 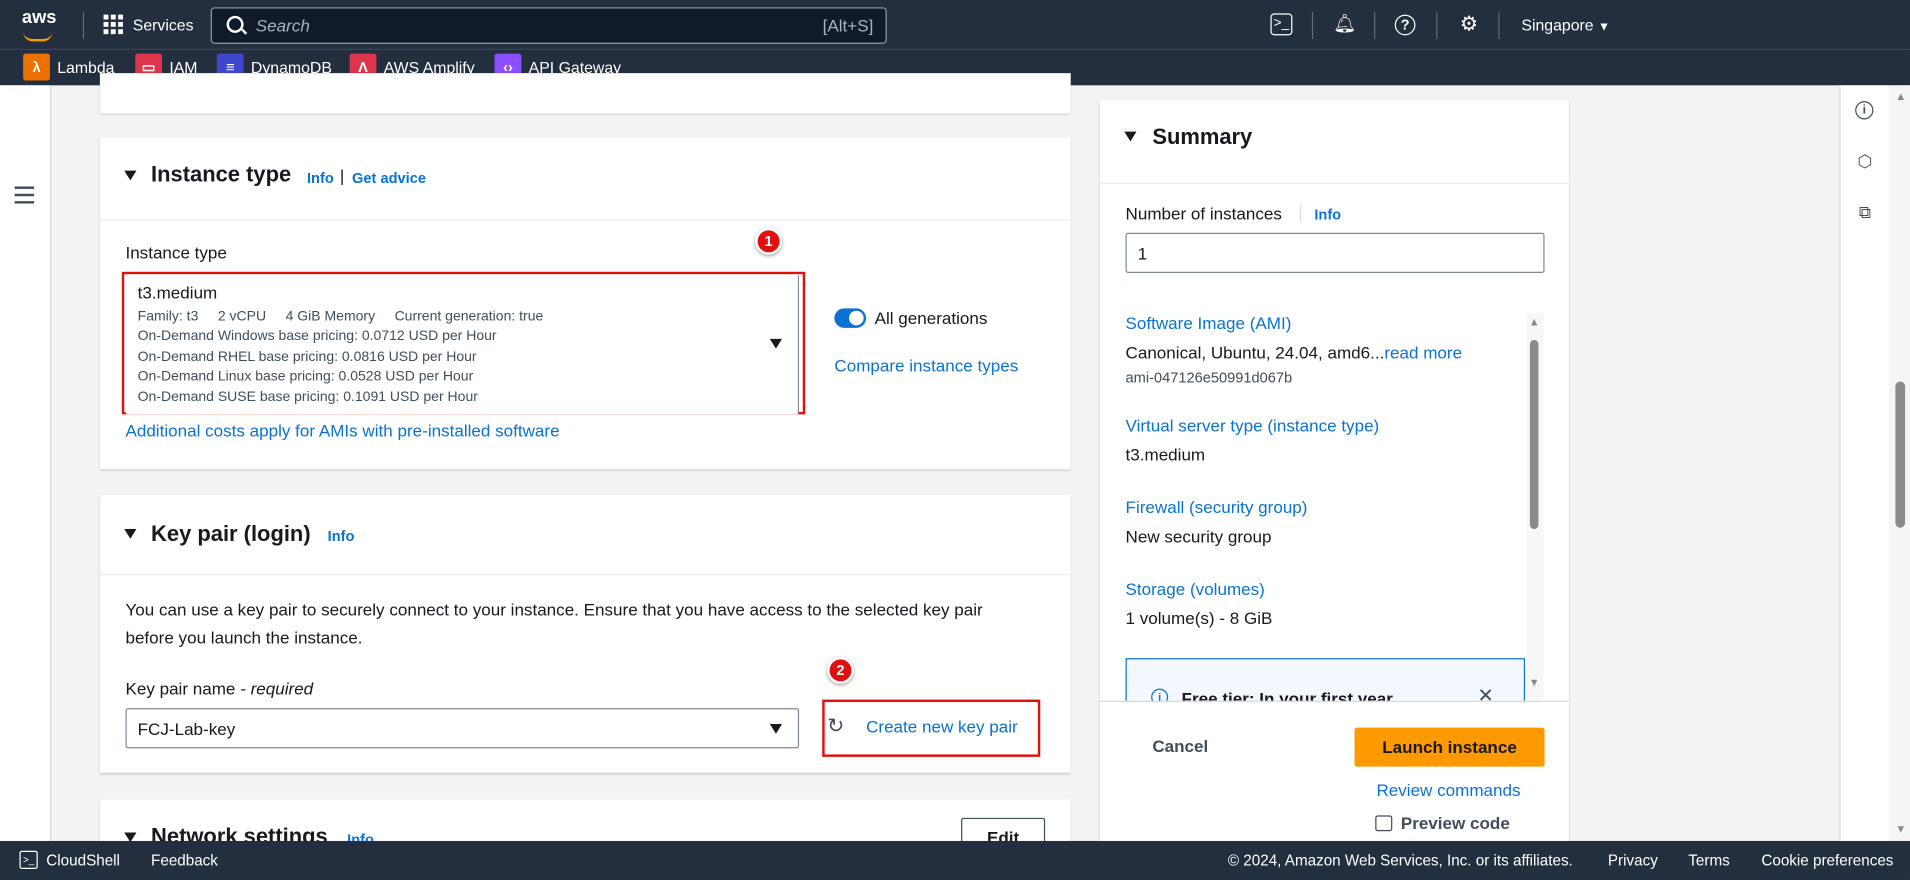 What do you see at coordinates (1209, 323) in the screenshot?
I see `summary-key-ami: Software Image (AMI)` at bounding box center [1209, 323].